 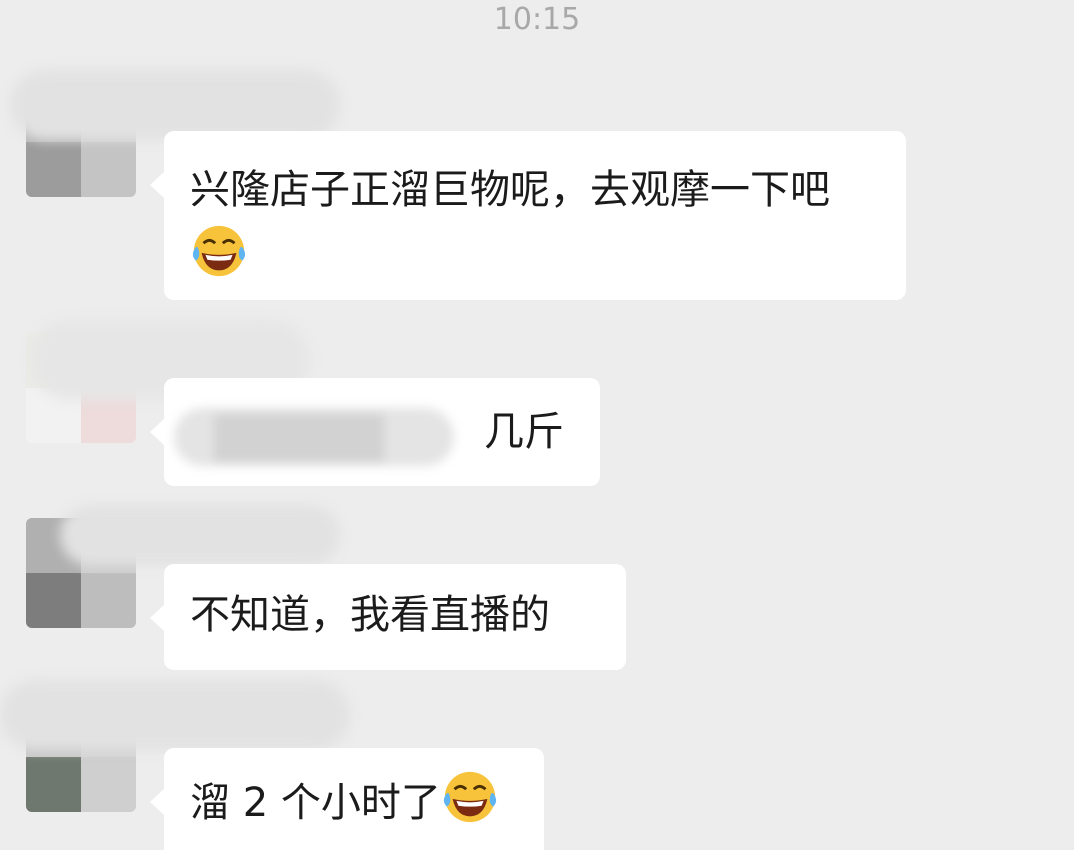 What do you see at coordinates (315, 803) in the screenshot?
I see `message-text: 溜 2 个小时了` at bounding box center [315, 803].